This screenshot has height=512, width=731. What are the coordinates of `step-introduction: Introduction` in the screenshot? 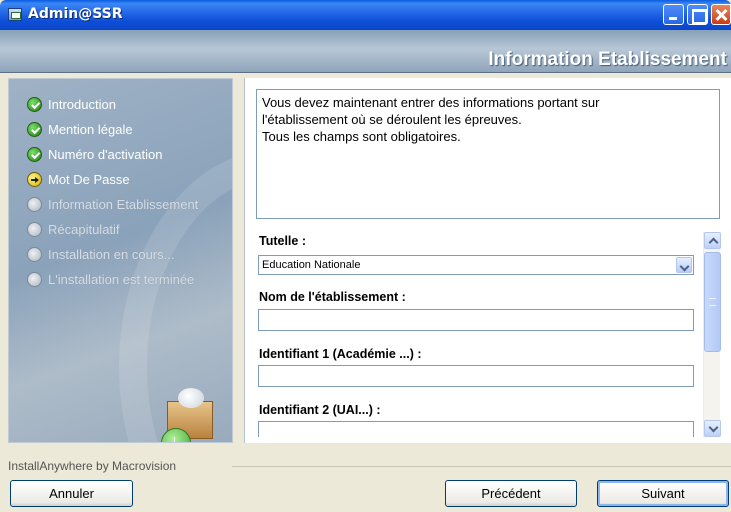 It's located at (112, 104).